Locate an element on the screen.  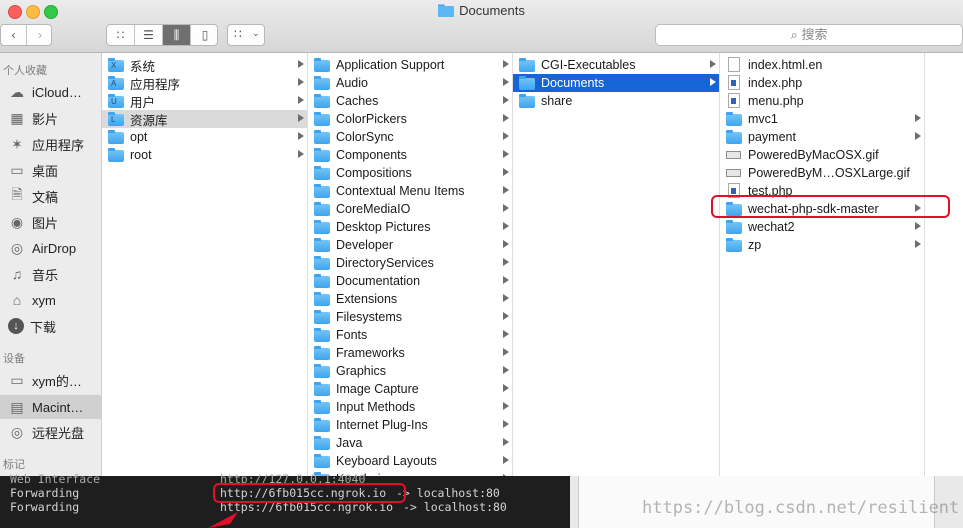
column-view-button: ⫼ is located at coordinates (177, 35).